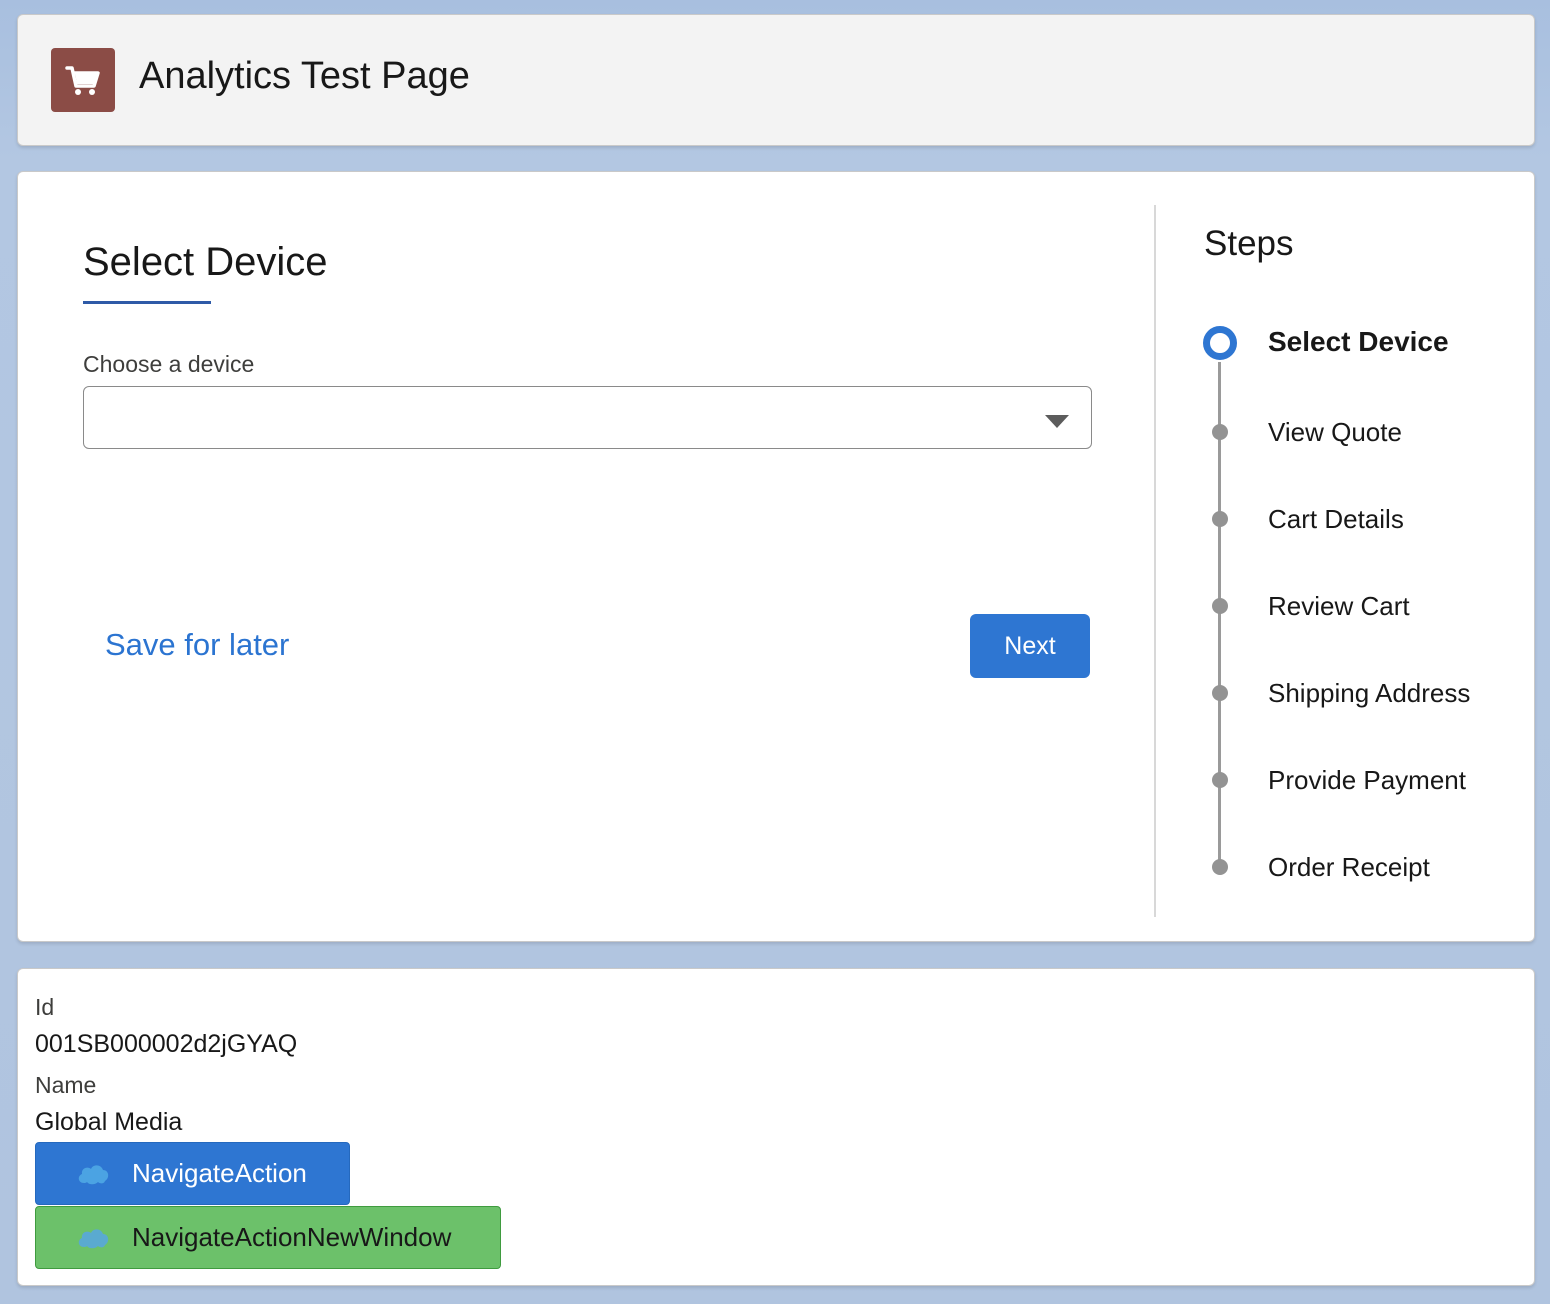  Describe the element at coordinates (292, 1237) in the screenshot. I see `navigate-action-new-window-label: NavigateActionNewWindow` at that location.